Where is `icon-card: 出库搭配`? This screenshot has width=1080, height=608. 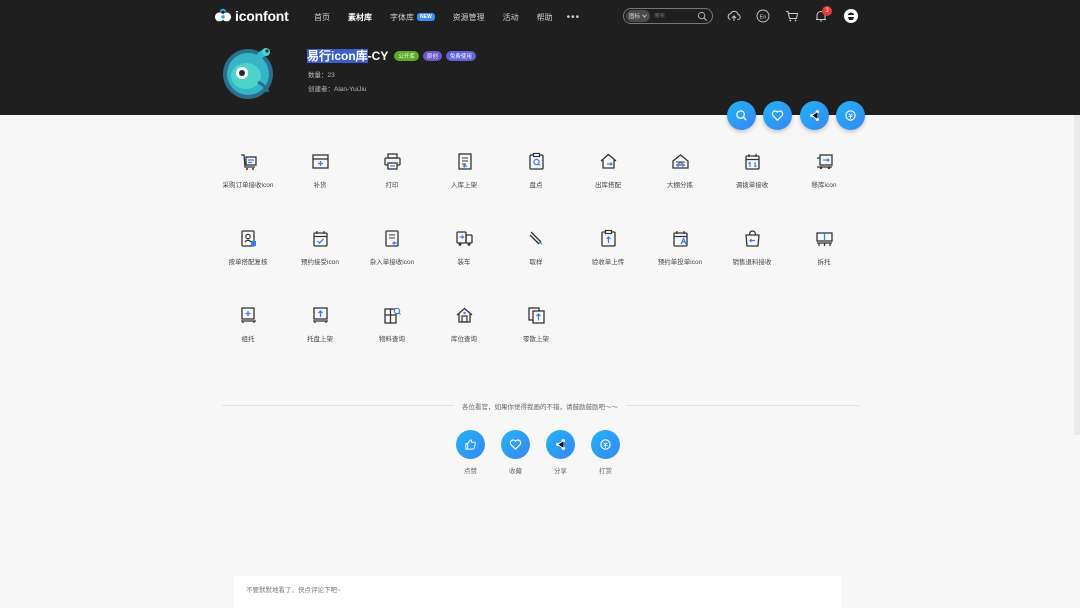 icon-card: 出库搭配 is located at coordinates (608, 170).